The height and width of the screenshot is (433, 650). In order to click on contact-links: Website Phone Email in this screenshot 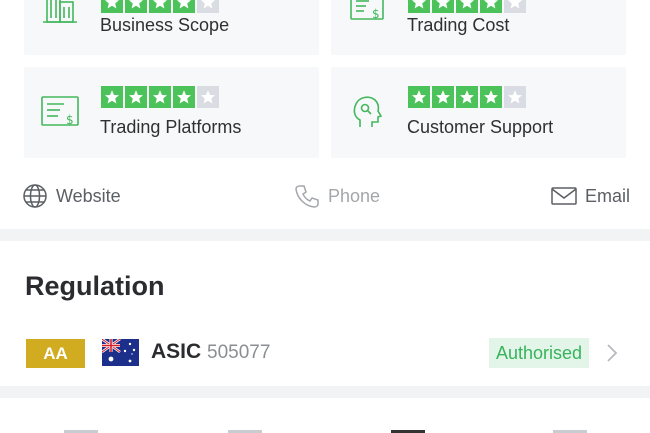, I will do `click(325, 196)`.